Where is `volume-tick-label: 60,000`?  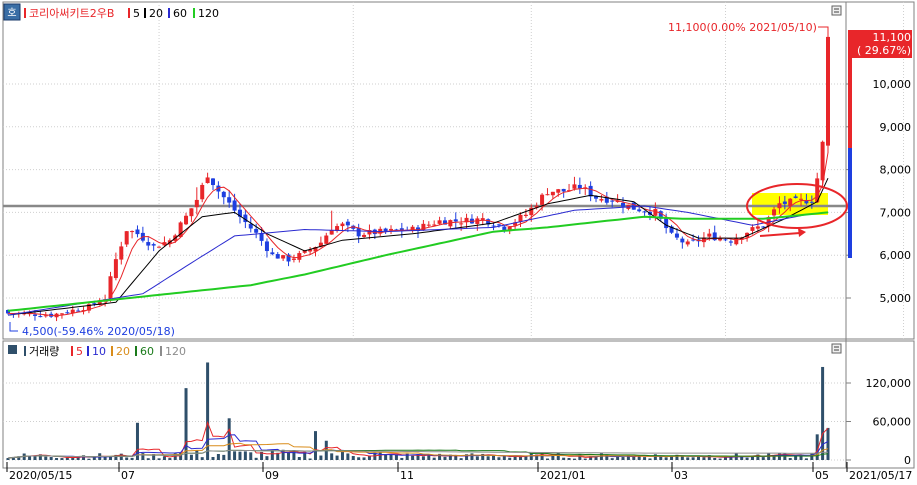
volume-tick-label: 60,000 is located at coordinates (892, 422).